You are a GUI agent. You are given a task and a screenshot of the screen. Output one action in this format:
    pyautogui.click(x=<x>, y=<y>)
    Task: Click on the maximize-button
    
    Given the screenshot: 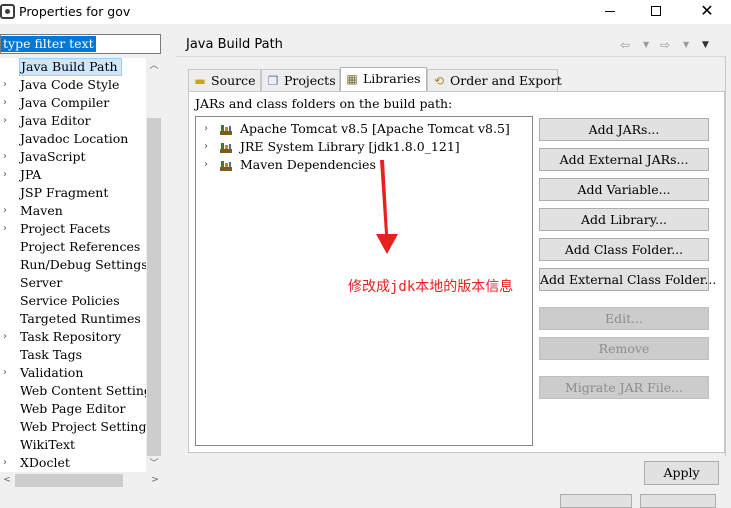 What is the action you would take?
    pyautogui.click(x=656, y=12)
    